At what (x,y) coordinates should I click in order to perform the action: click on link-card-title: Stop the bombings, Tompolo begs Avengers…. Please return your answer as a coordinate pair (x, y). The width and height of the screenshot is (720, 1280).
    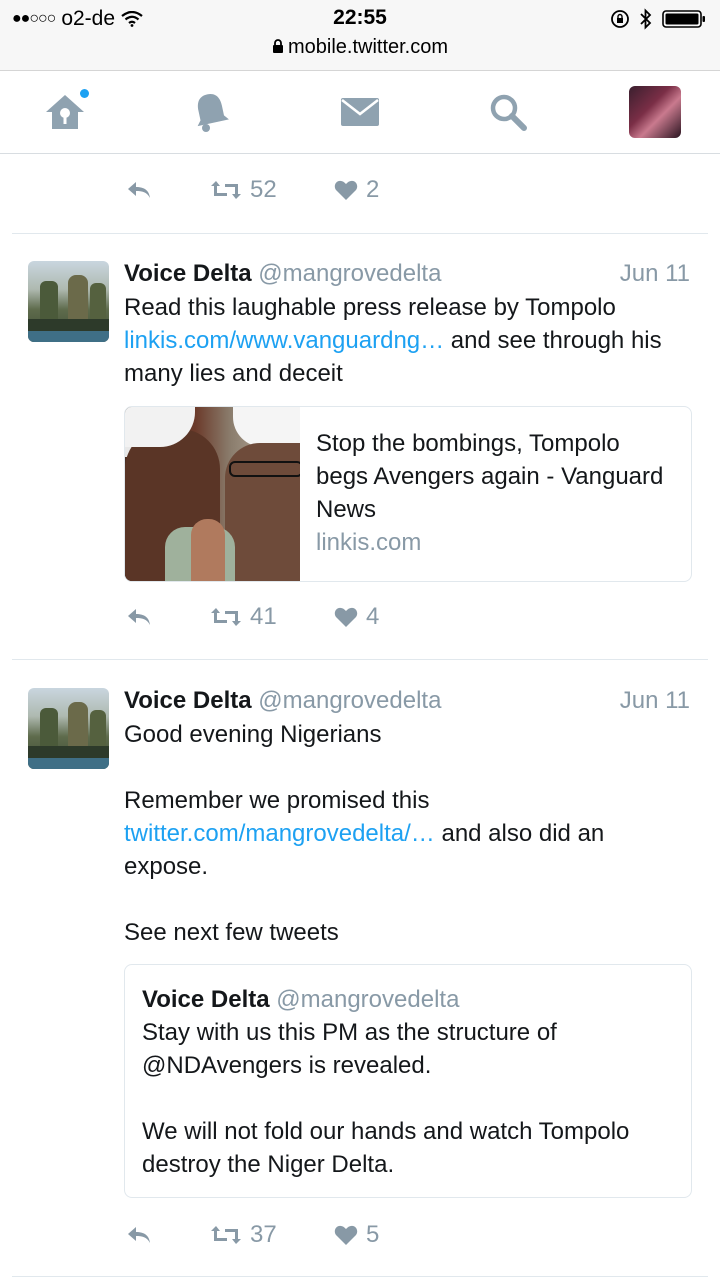
    Looking at the image, I should click on (490, 476).